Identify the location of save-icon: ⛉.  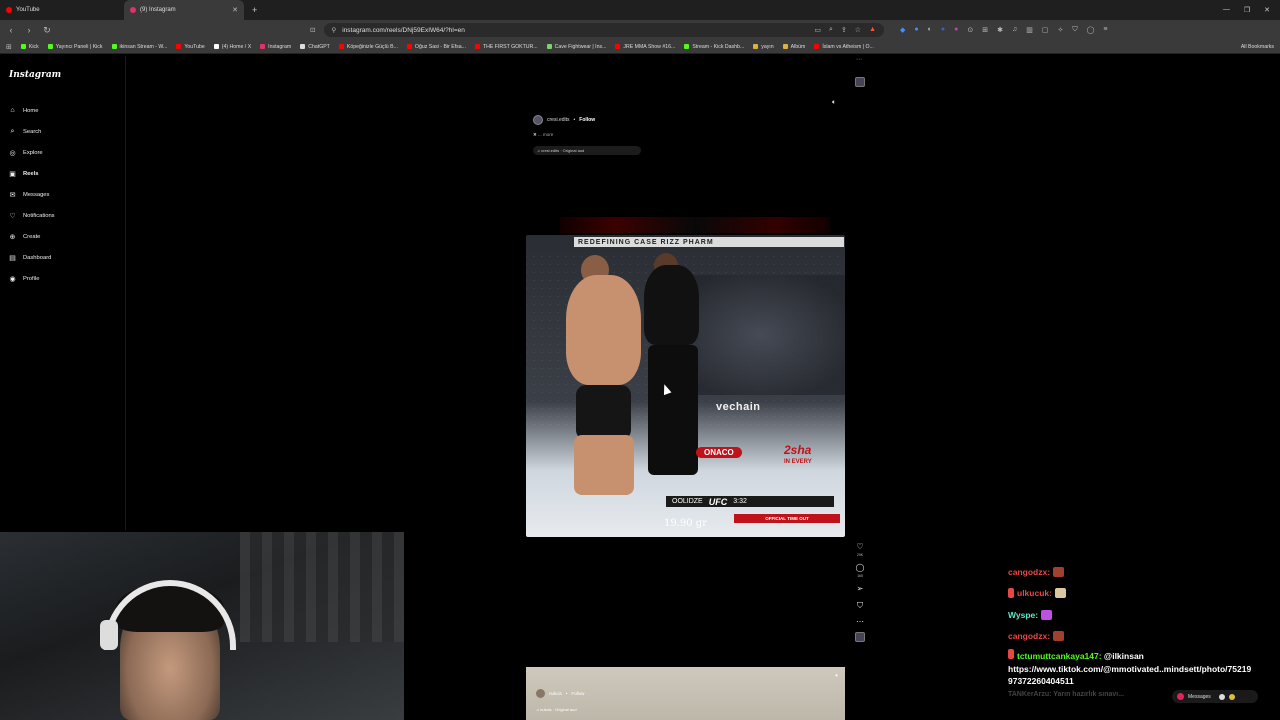
(860, 606).